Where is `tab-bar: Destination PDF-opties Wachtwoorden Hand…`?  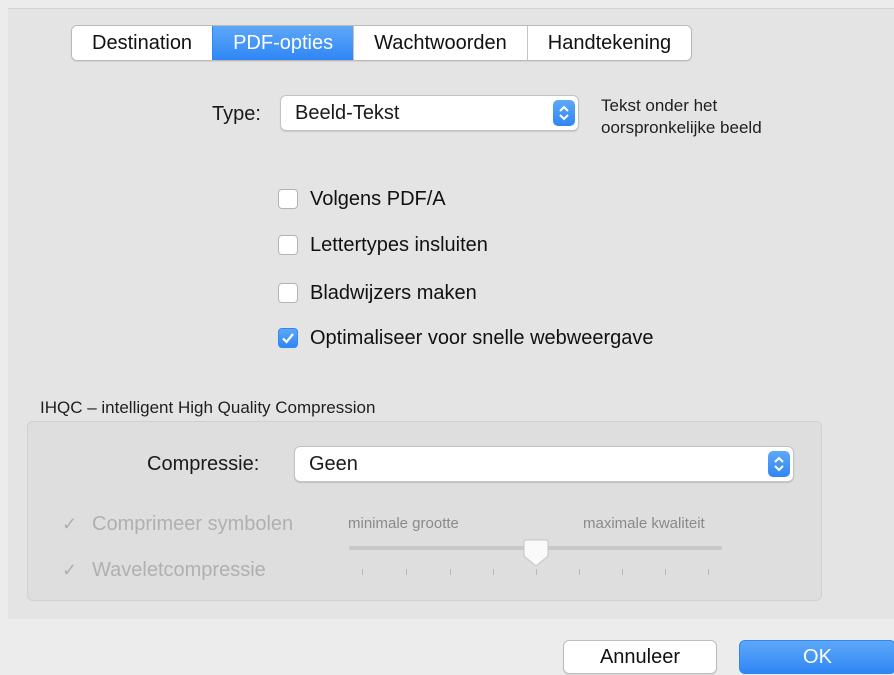 tab-bar: Destination PDF-opties Wachtwoorden Hand… is located at coordinates (382, 43).